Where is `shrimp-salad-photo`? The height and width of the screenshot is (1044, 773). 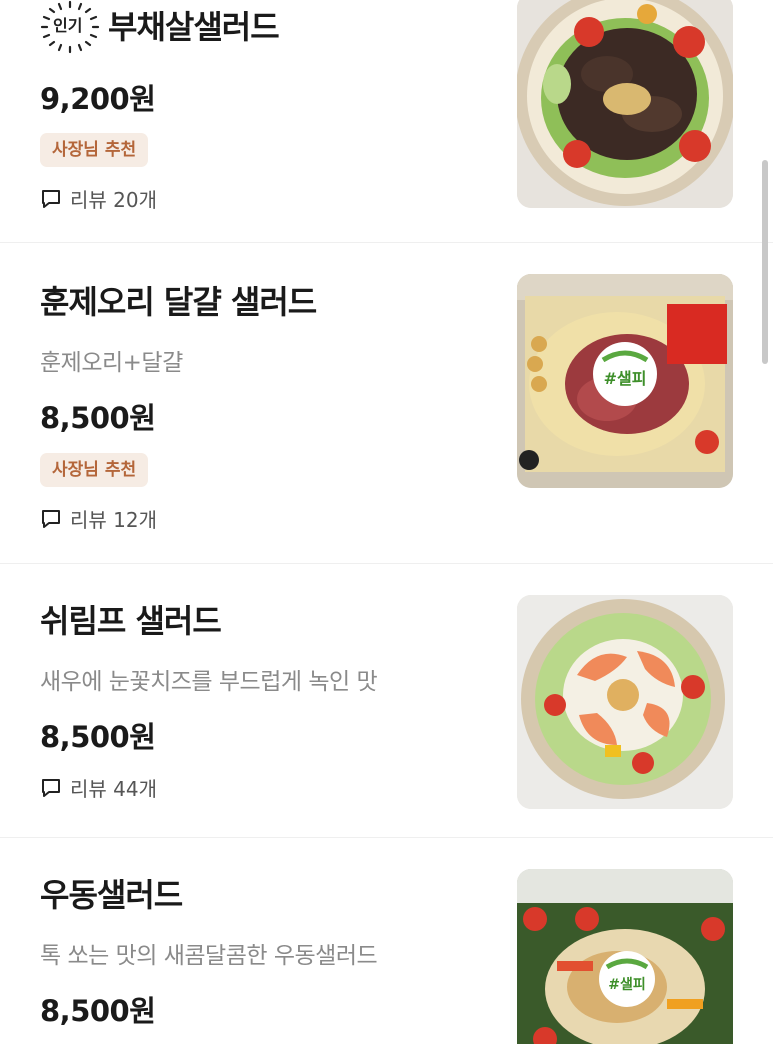 shrimp-salad-photo is located at coordinates (625, 702).